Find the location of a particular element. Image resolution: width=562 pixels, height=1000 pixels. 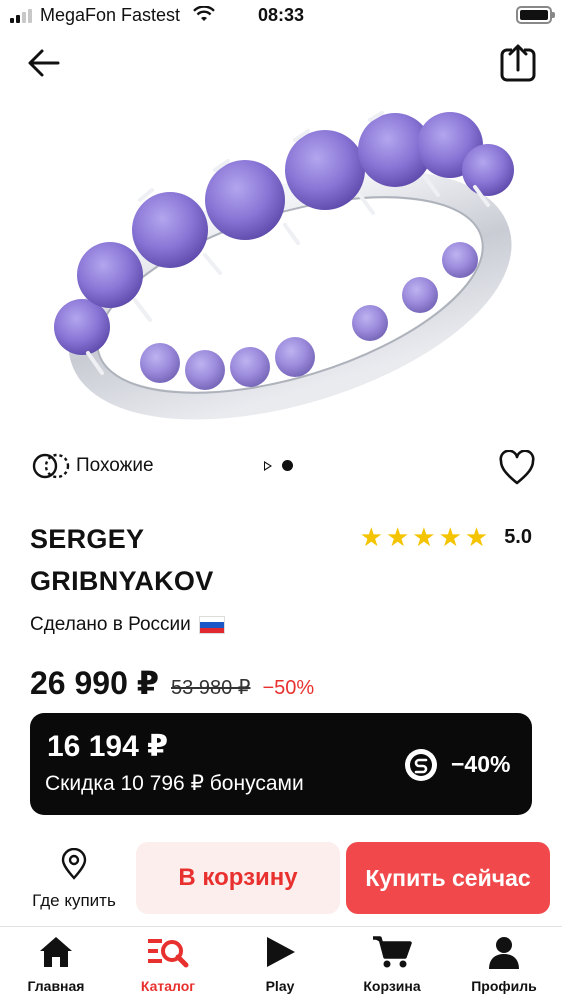

star-rating-icon: ★ ★ ★ ★ ★ is located at coordinates (424, 537).